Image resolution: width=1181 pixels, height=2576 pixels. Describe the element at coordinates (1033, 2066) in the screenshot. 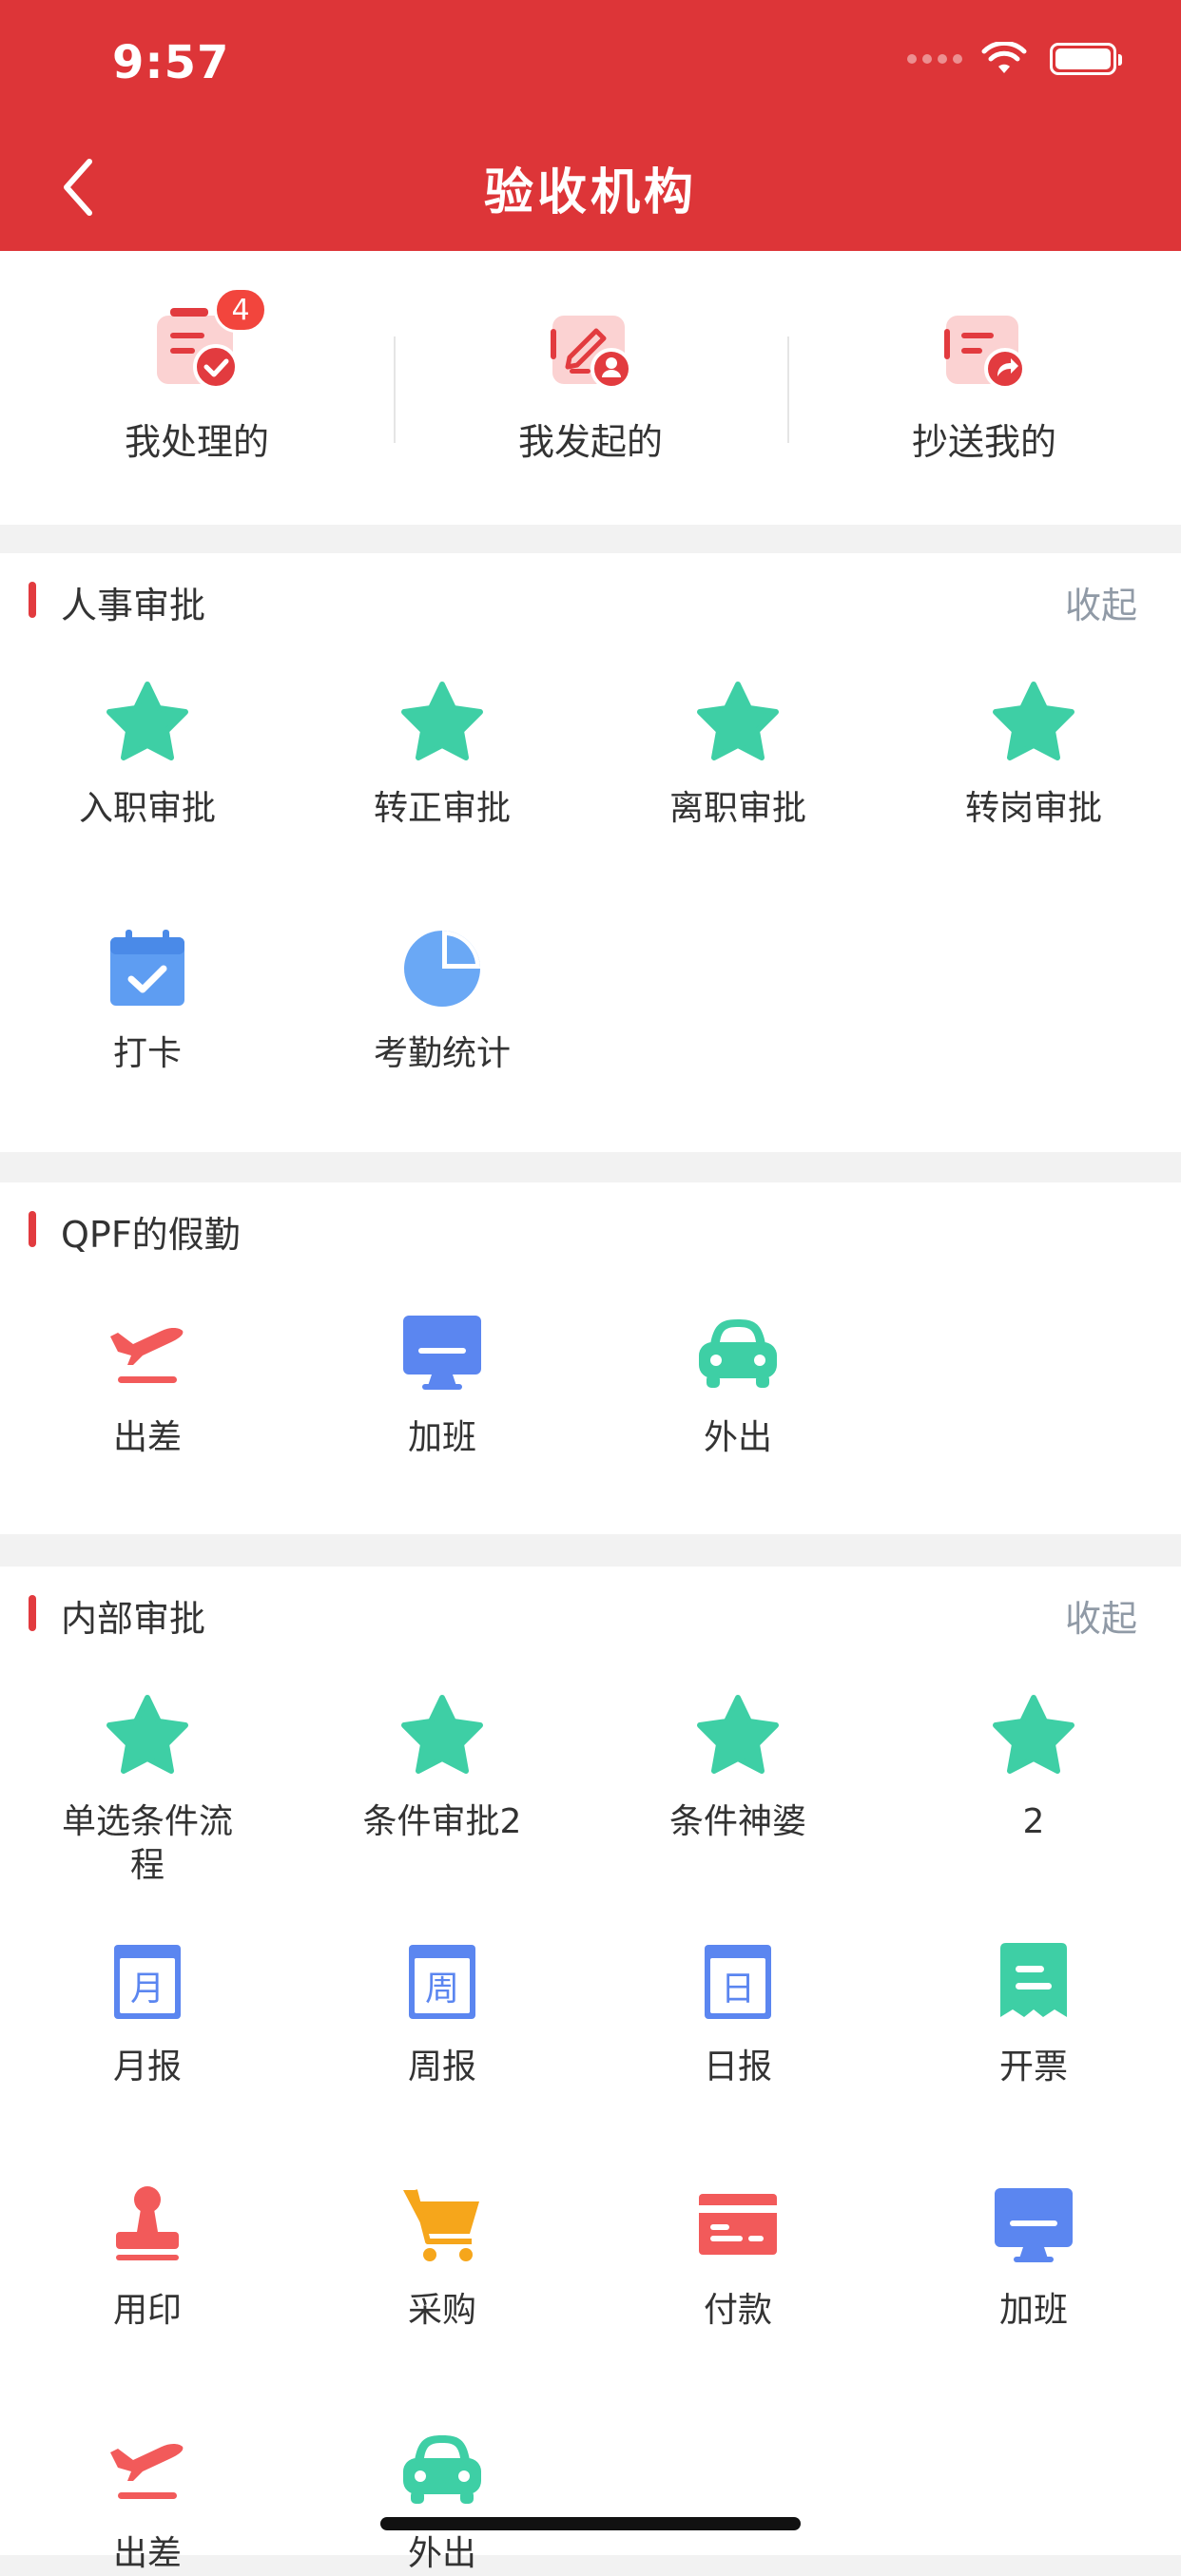

I see `grid-label: 开票` at that location.